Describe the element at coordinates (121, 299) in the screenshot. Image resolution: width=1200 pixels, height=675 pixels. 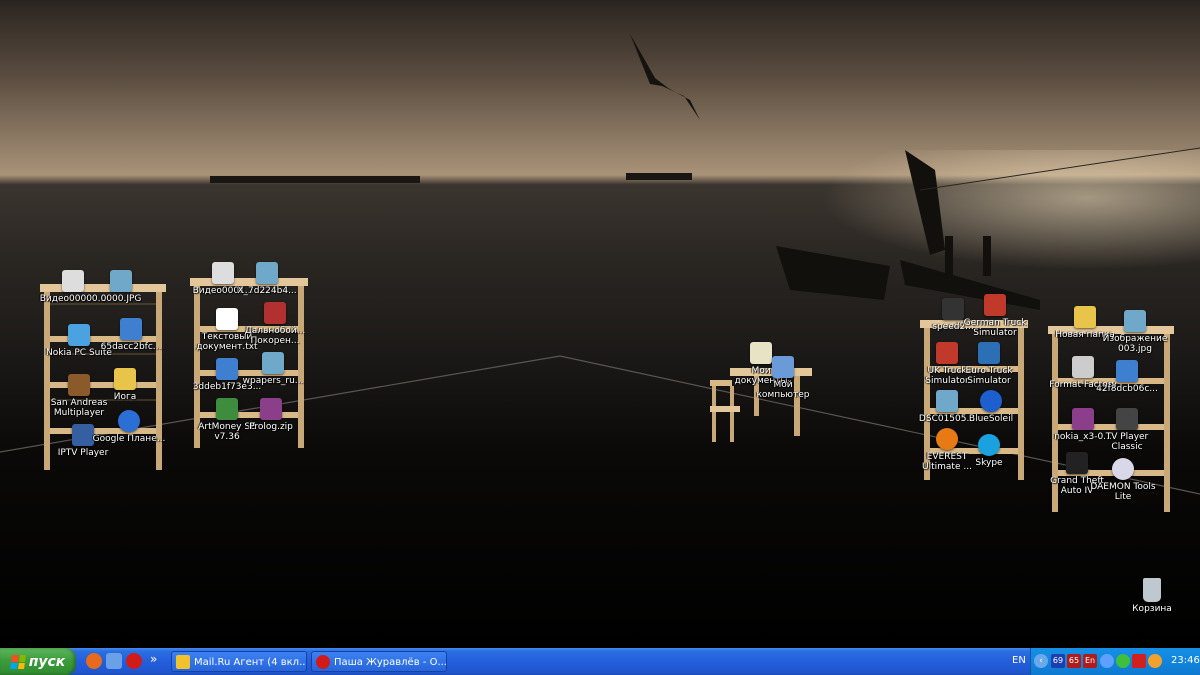
I see `icon-label: 0000.JPG` at that location.